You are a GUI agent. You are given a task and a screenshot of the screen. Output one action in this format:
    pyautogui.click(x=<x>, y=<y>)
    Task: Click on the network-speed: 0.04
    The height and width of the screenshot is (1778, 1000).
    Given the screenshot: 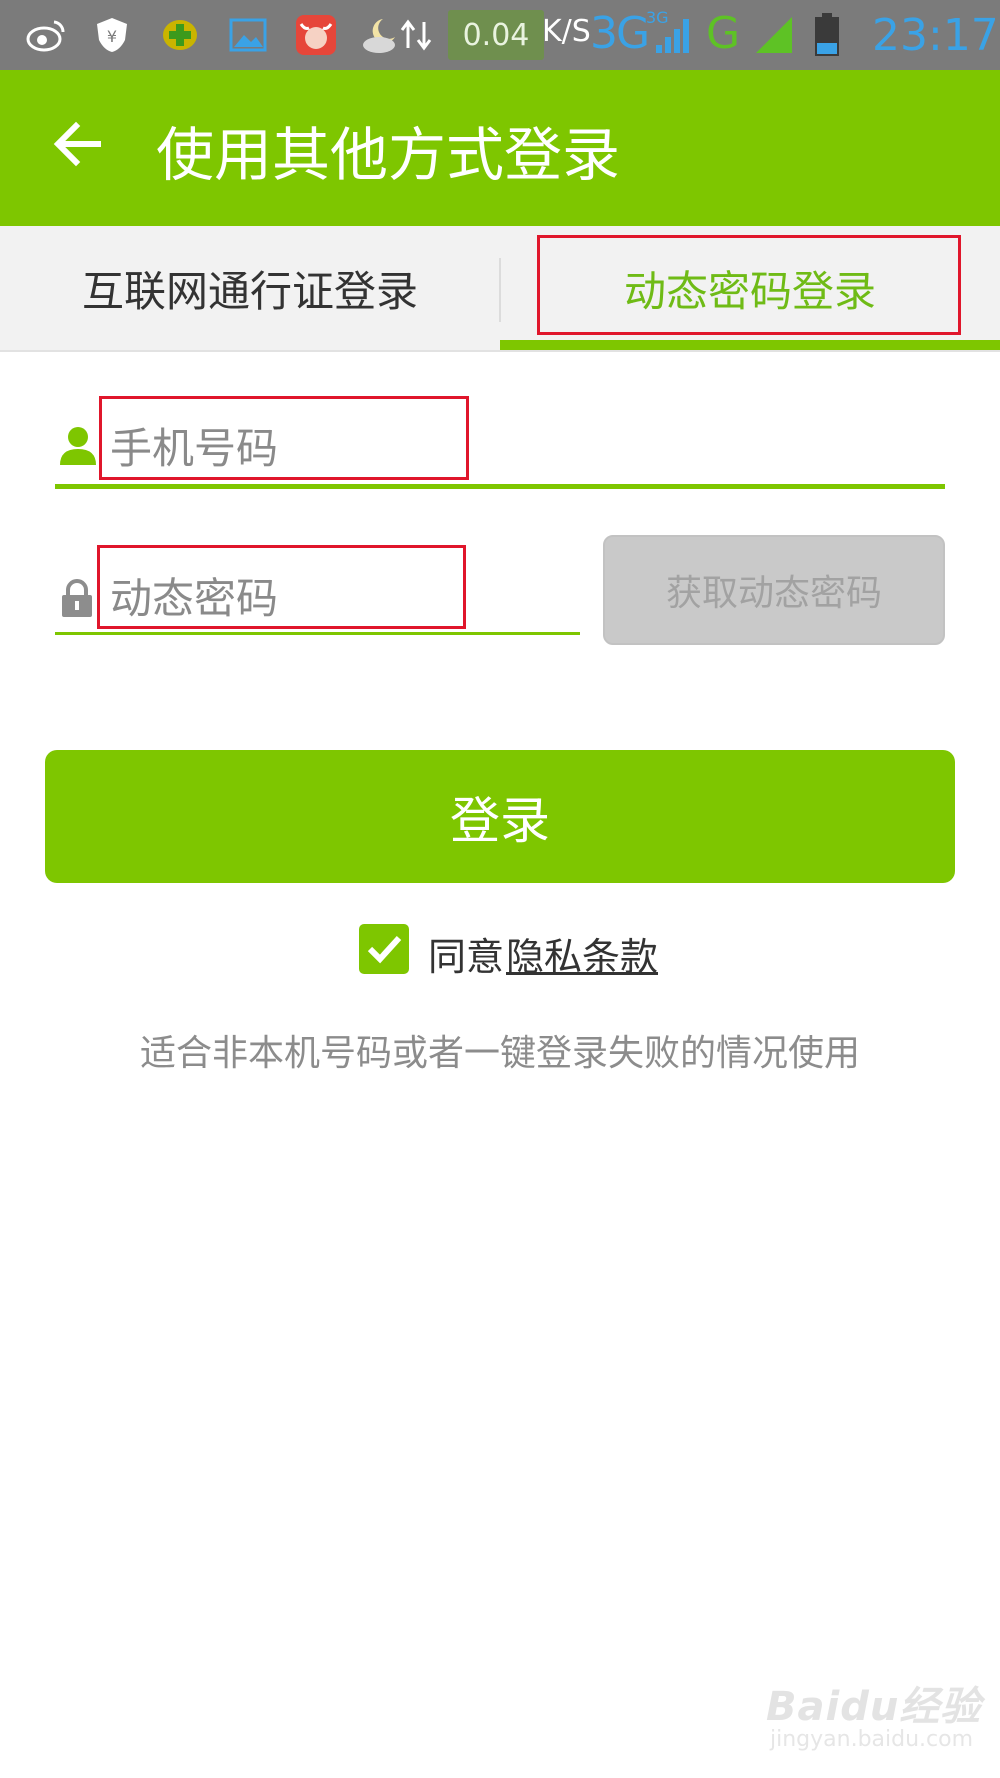 What is the action you would take?
    pyautogui.click(x=496, y=35)
    